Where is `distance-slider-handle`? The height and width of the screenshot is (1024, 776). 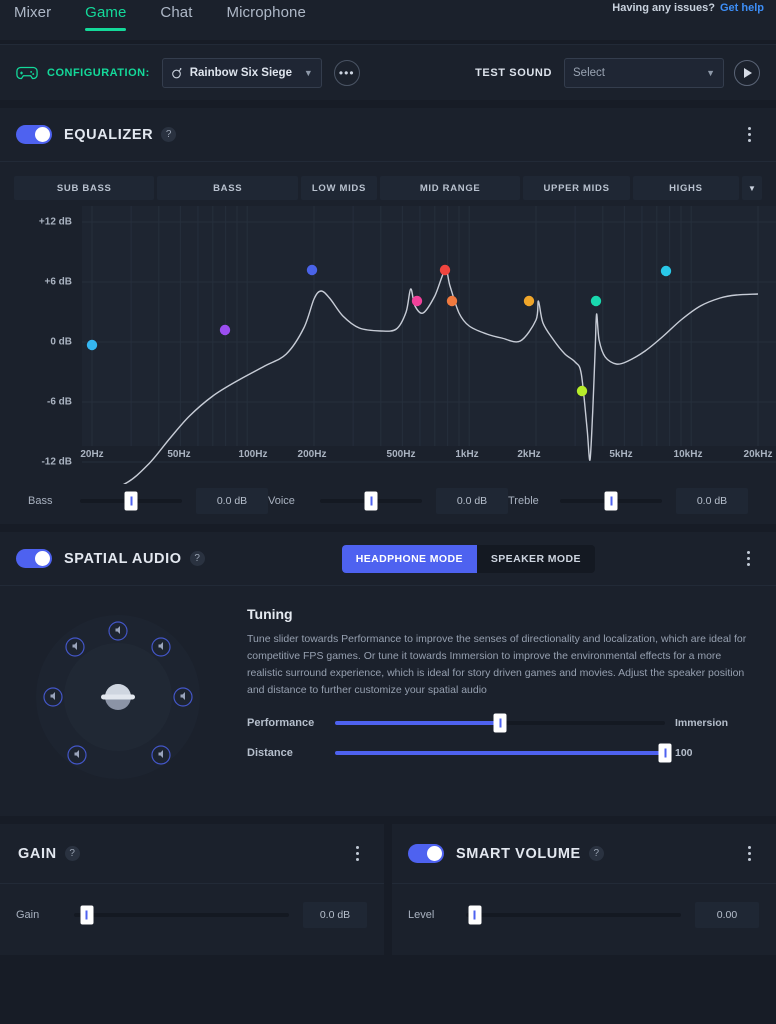
distance-slider-handle is located at coordinates (665, 753).